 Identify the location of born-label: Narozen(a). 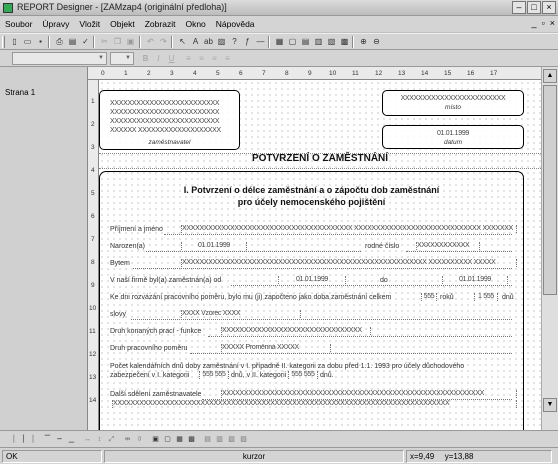
(127, 246).